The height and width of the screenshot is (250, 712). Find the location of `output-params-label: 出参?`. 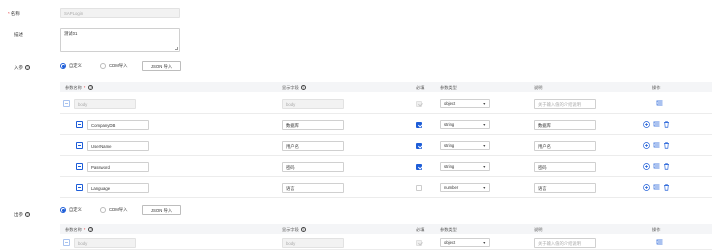

output-params-label: 出参? is located at coordinates (22, 215).